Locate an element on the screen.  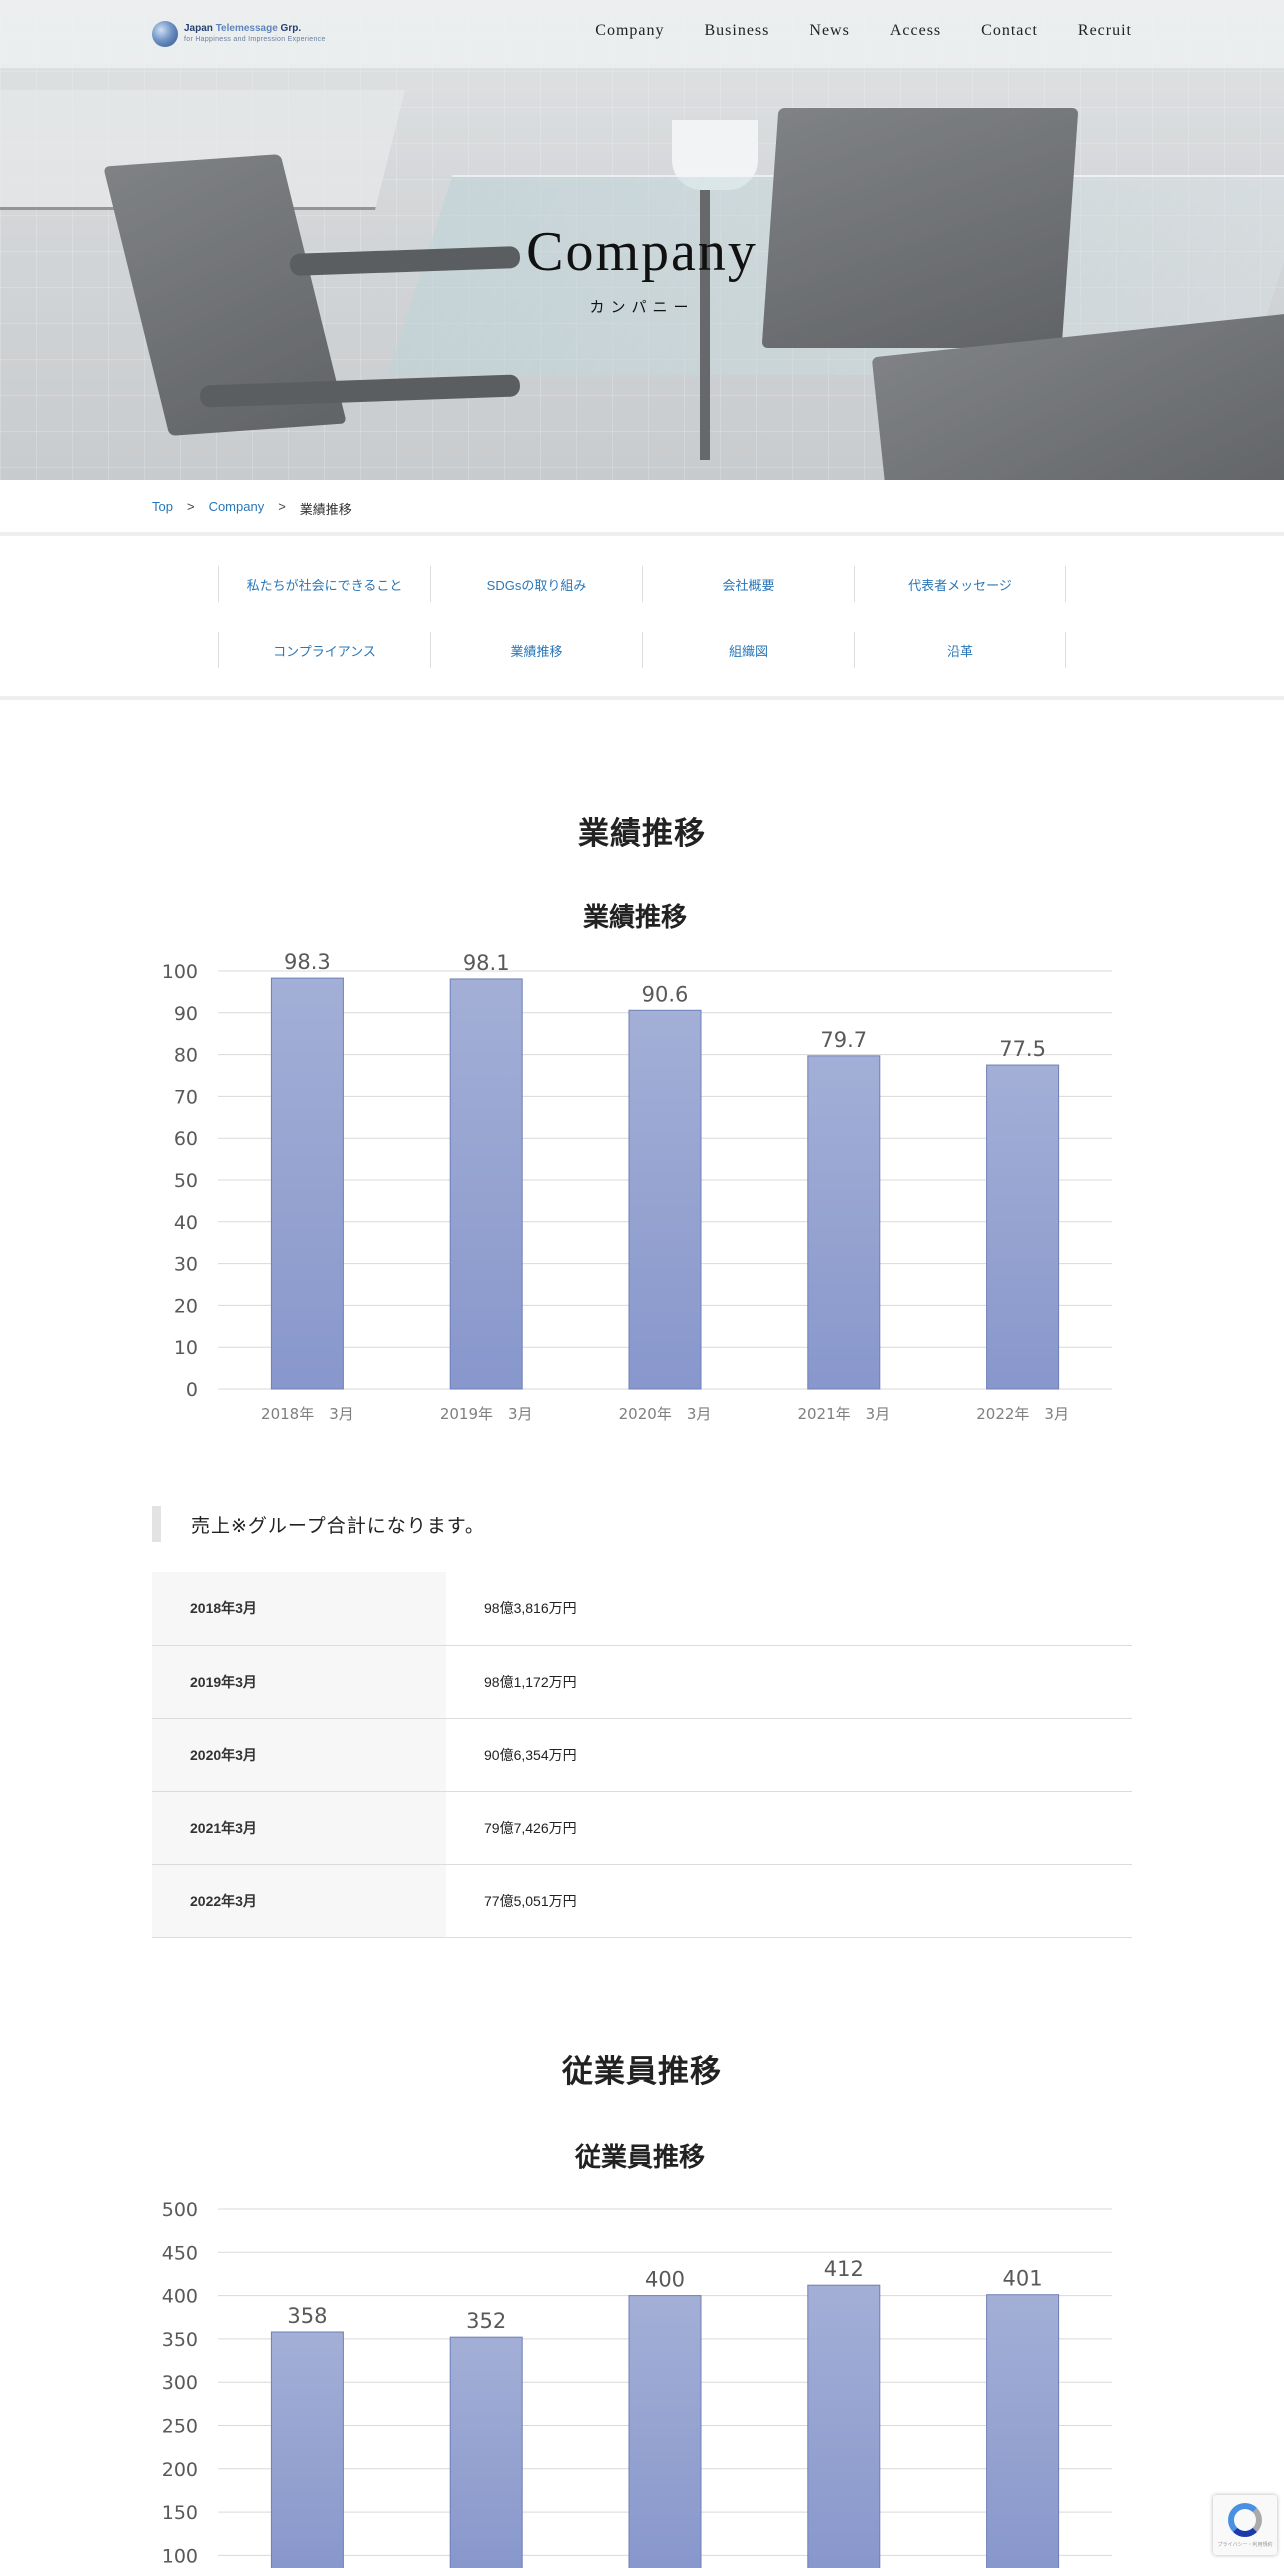
bar-data-label: 79.7 is located at coordinates (843, 1040).